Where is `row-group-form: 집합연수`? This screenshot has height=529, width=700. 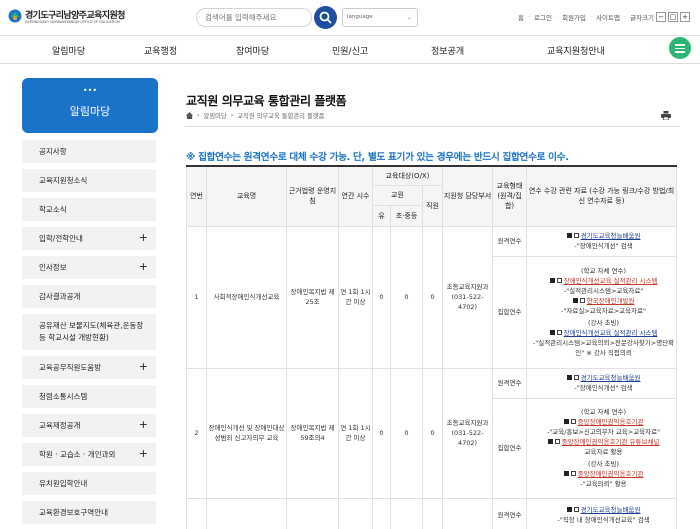
row-group-form: 집합연수 is located at coordinates (510, 312).